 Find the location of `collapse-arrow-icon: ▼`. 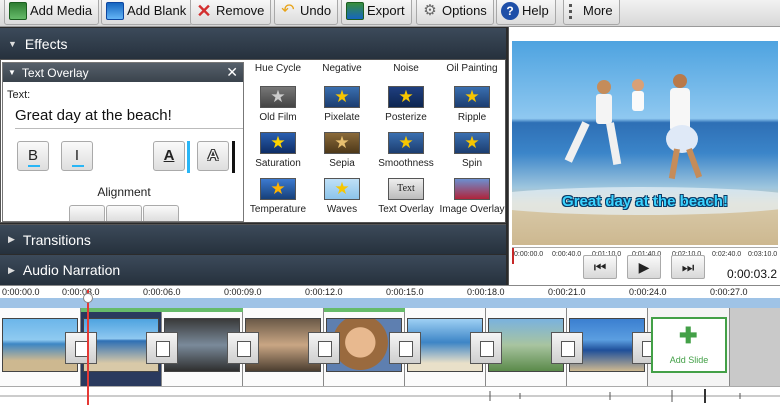

collapse-arrow-icon: ▼ is located at coordinates (12, 72).